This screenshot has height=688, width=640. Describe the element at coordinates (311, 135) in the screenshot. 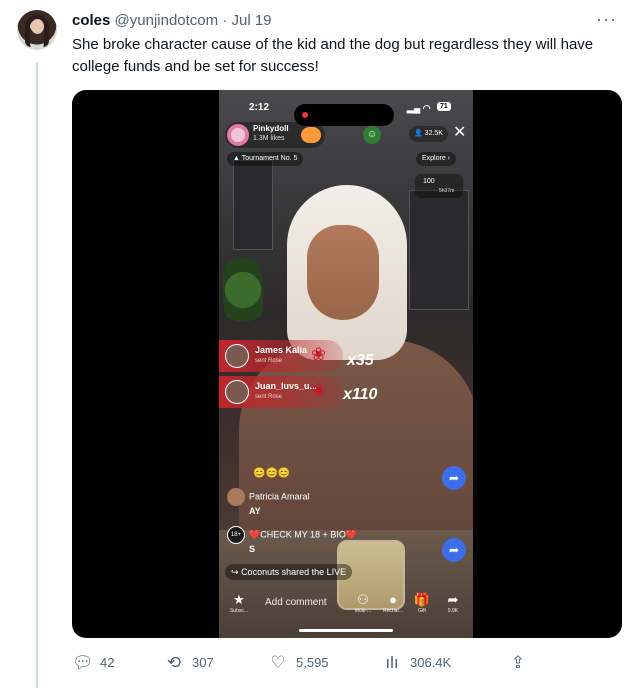

I see `follow-button` at that location.